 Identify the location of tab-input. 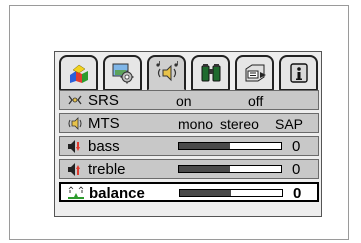
(254, 73).